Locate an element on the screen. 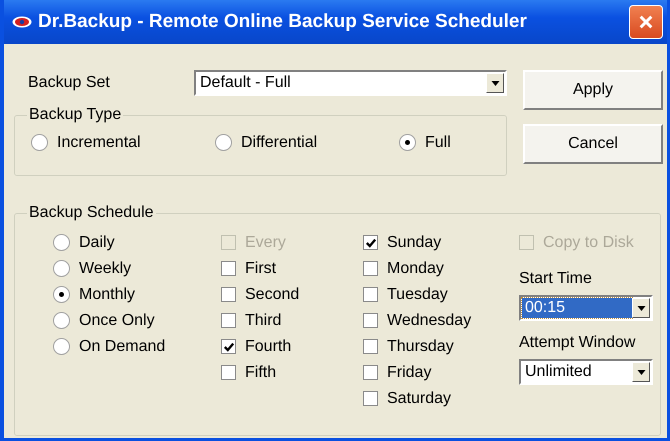  close-button is located at coordinates (646, 22).